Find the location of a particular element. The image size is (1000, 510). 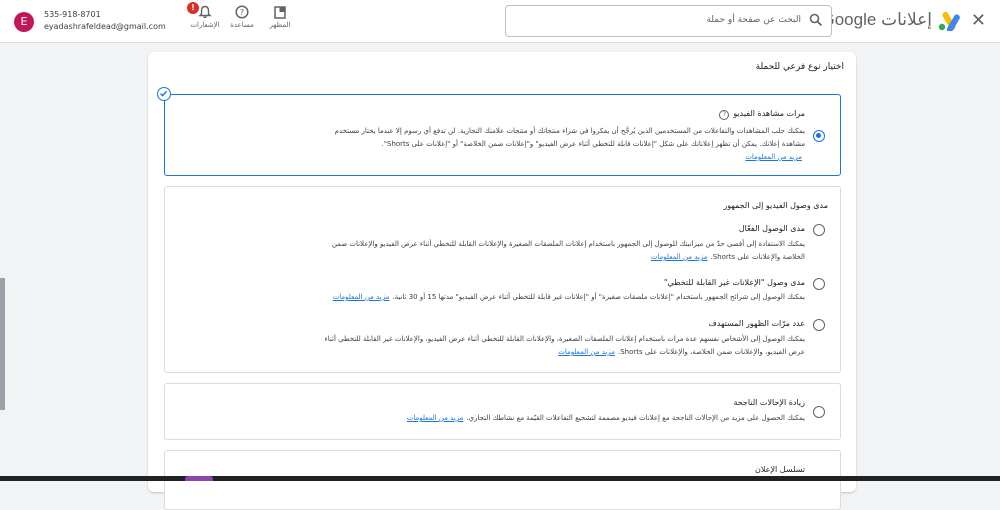

appearance-icon is located at coordinates (280, 12).